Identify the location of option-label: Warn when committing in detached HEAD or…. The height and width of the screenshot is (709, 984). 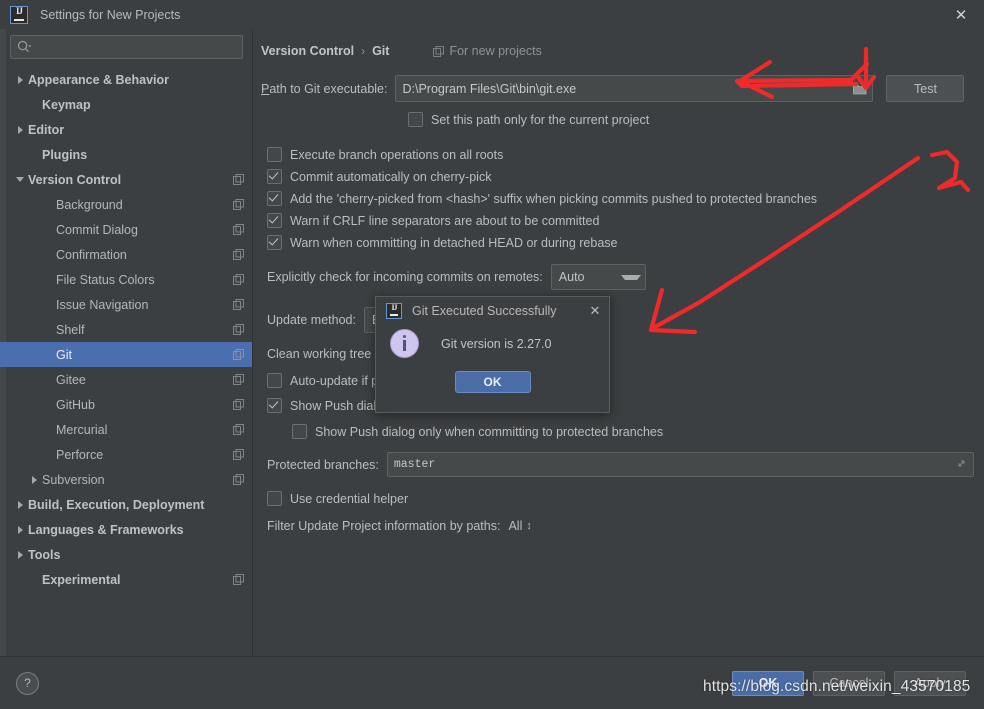
(454, 242).